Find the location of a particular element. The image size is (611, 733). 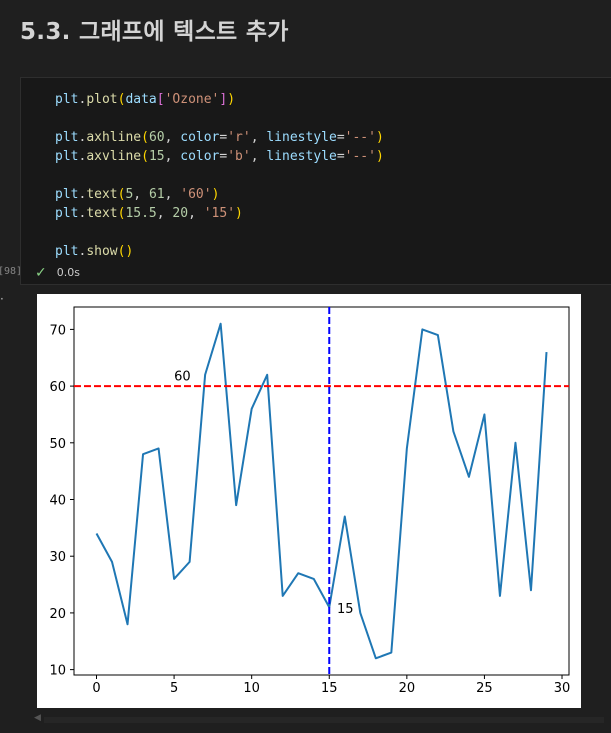

y-tick-label: 10 is located at coordinates (57, 671).